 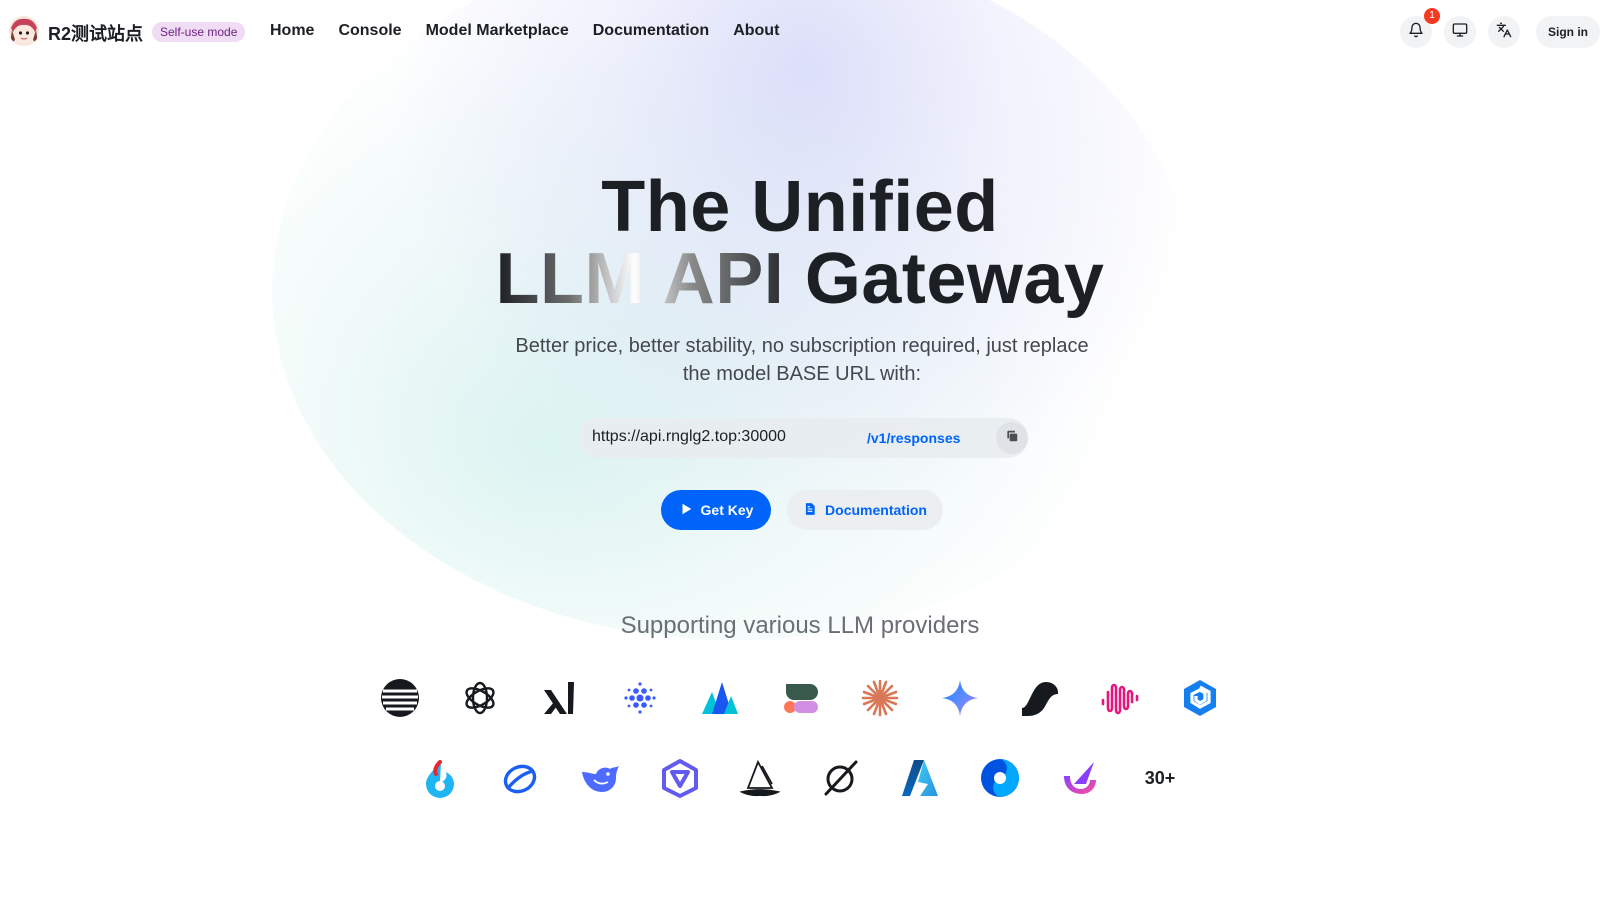 I want to click on notification-count-badge: 1, so click(x=1432, y=16).